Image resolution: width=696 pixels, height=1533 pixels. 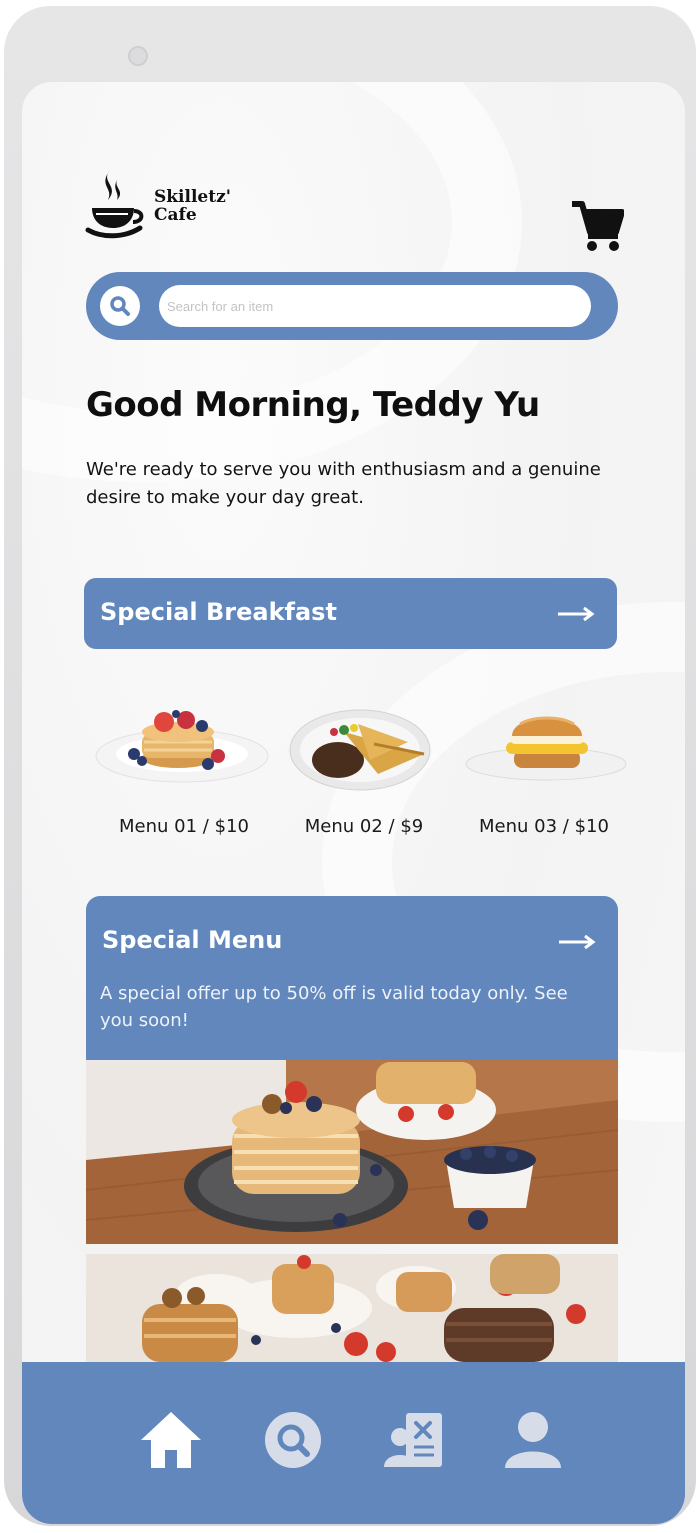 What do you see at coordinates (353, 1443) in the screenshot?
I see `bottom-navigation` at bounding box center [353, 1443].